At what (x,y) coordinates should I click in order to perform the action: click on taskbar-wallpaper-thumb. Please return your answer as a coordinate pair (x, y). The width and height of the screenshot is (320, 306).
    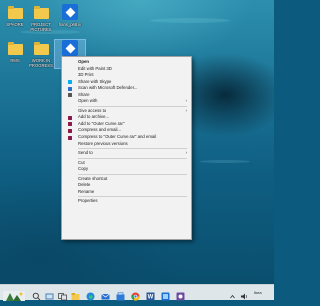
    Looking at the image, I should click on (14, 294).